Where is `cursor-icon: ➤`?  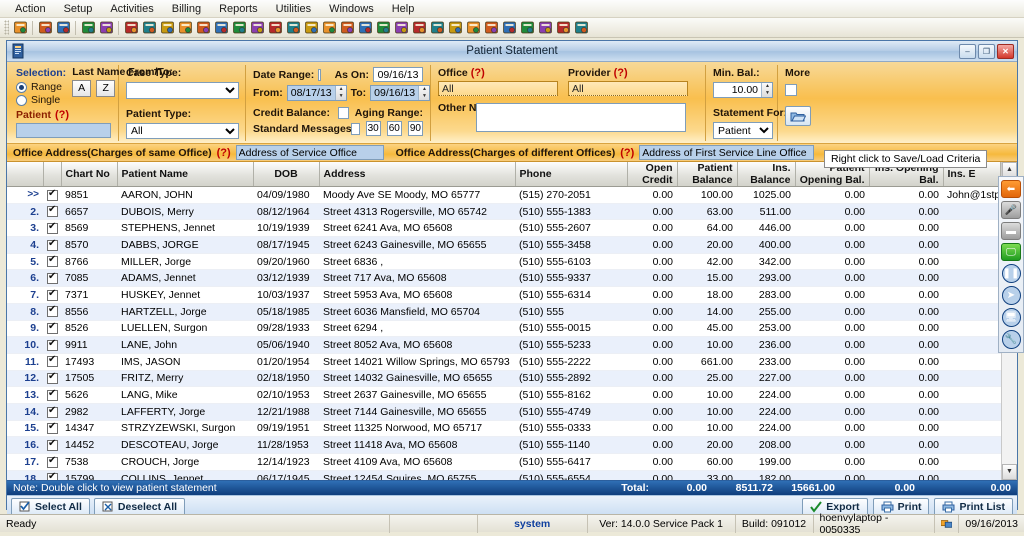 cursor-icon: ➤ is located at coordinates (1011, 295).